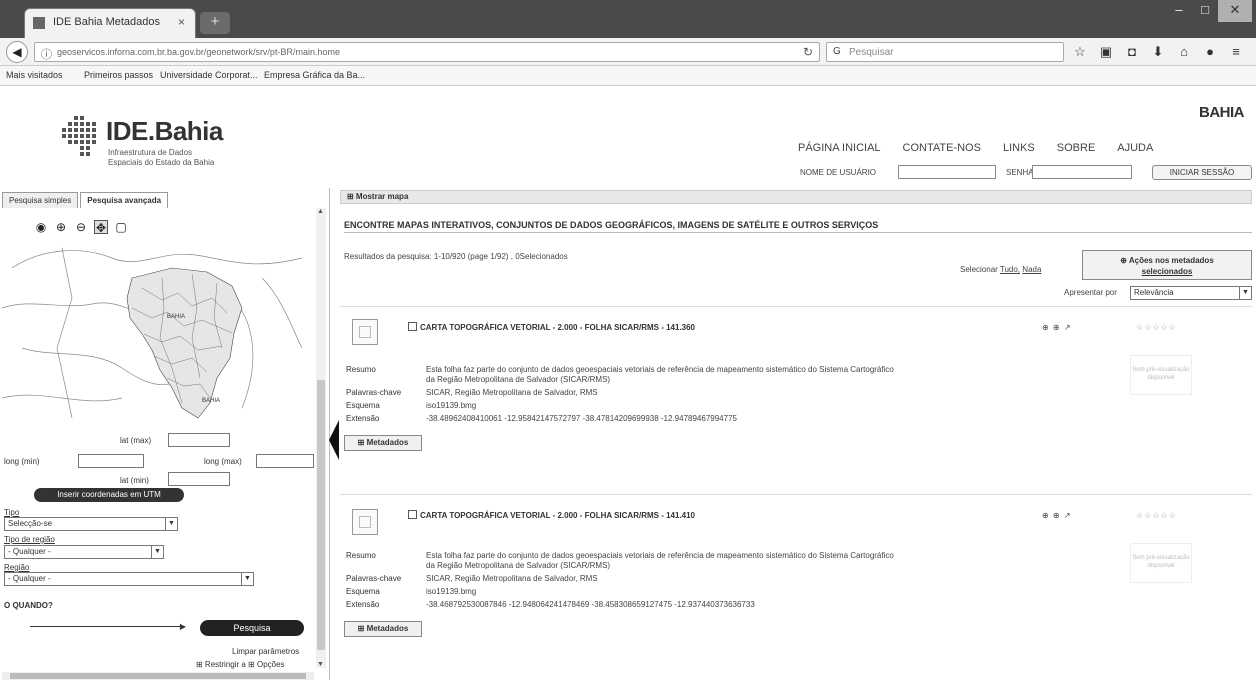 This screenshot has height=680, width=1256. I want to click on selected-metadata-actions-button: ⊕ Ações nos metadados selecionados, so click(1167, 265).